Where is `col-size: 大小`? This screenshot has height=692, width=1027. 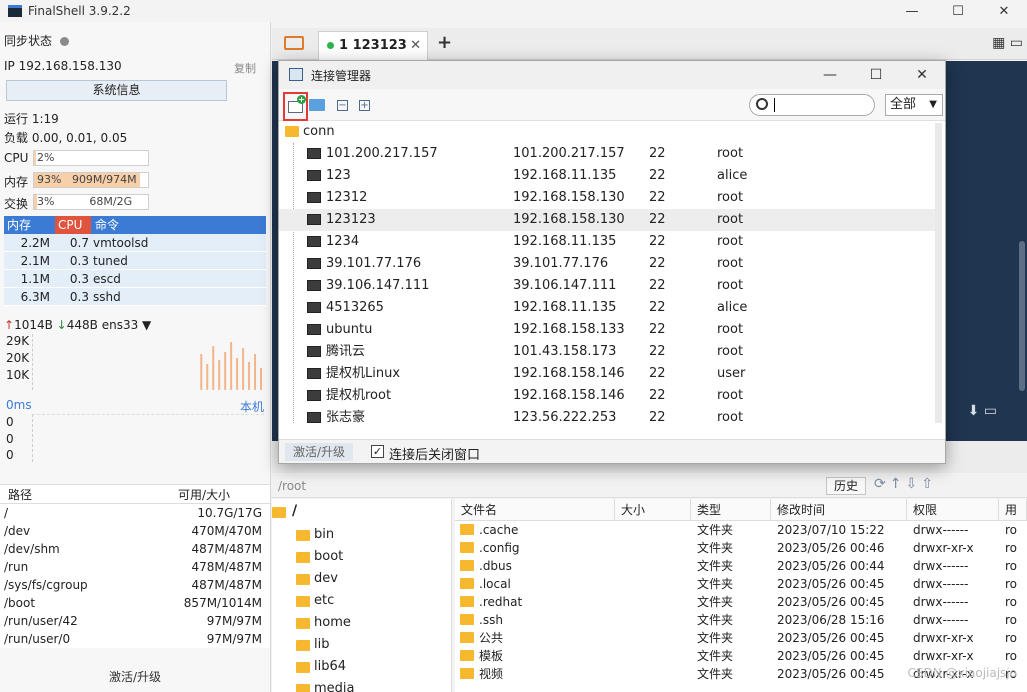
col-size: 大小 is located at coordinates (653, 509).